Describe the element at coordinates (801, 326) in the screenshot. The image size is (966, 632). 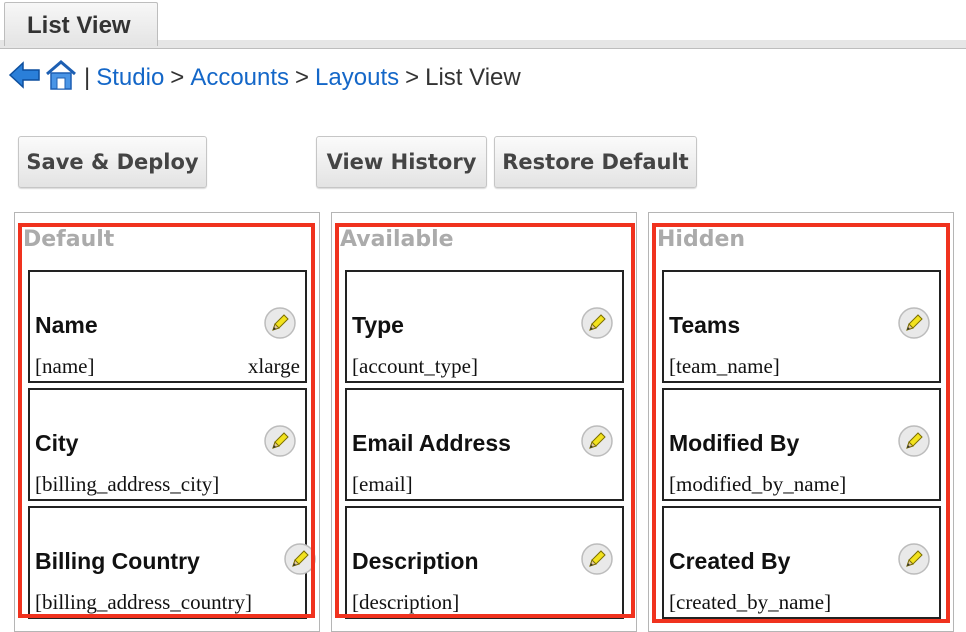
I see `field-card-teams: Teams [team_name]` at that location.